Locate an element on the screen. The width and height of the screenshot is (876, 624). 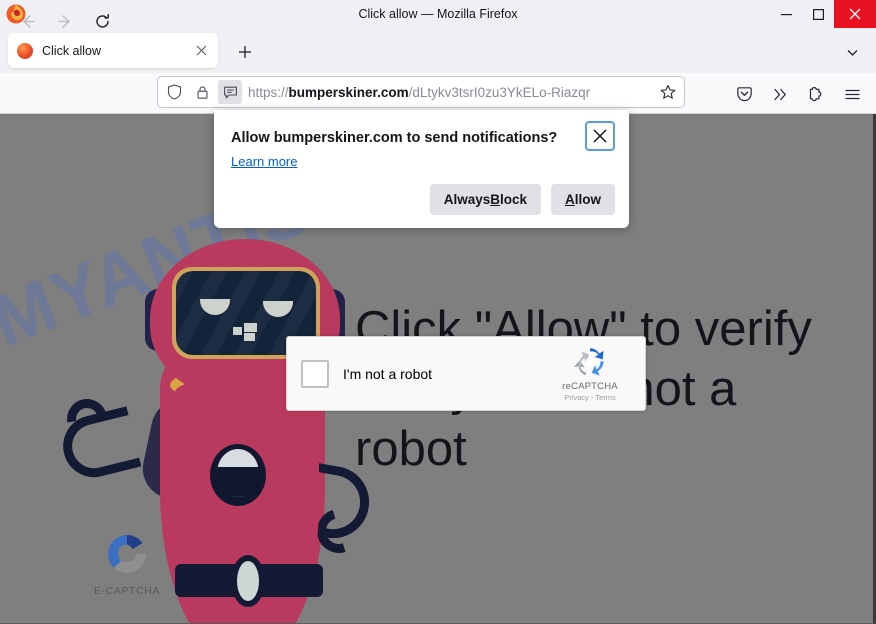
maximize-button is located at coordinates (818, 14).